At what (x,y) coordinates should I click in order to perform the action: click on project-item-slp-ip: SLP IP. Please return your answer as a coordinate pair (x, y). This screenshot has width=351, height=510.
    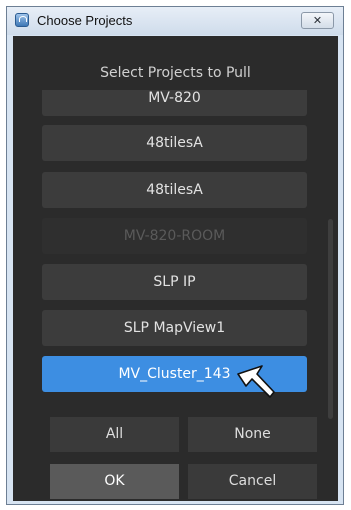
    Looking at the image, I should click on (174, 282).